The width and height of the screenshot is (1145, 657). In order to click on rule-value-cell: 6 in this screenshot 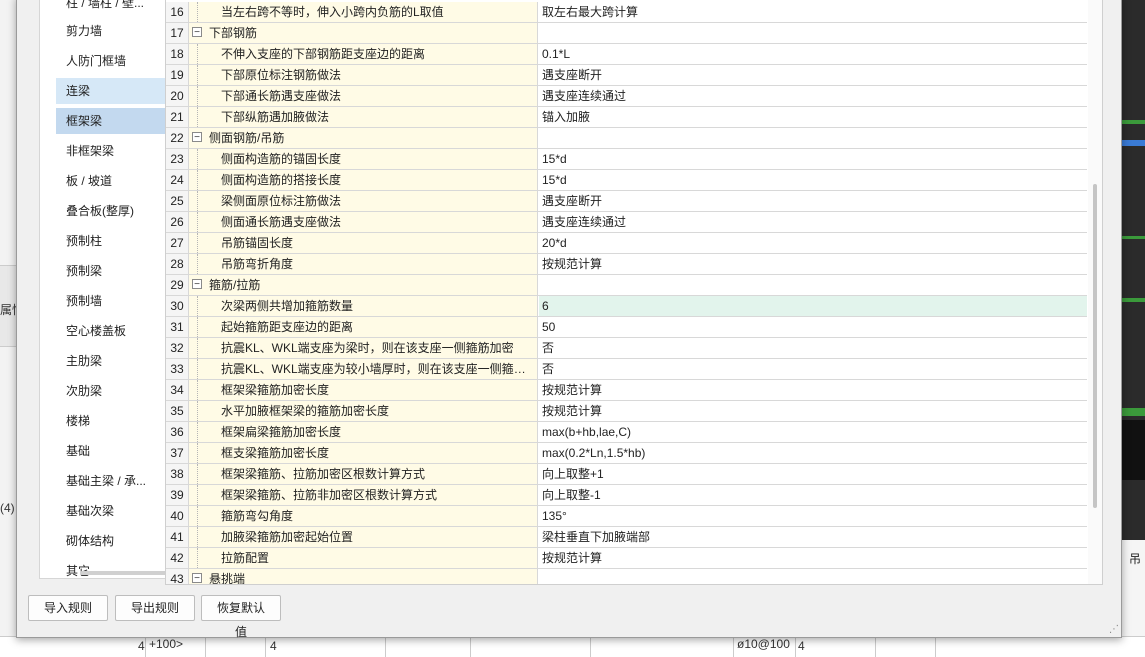, I will do `click(813, 306)`.